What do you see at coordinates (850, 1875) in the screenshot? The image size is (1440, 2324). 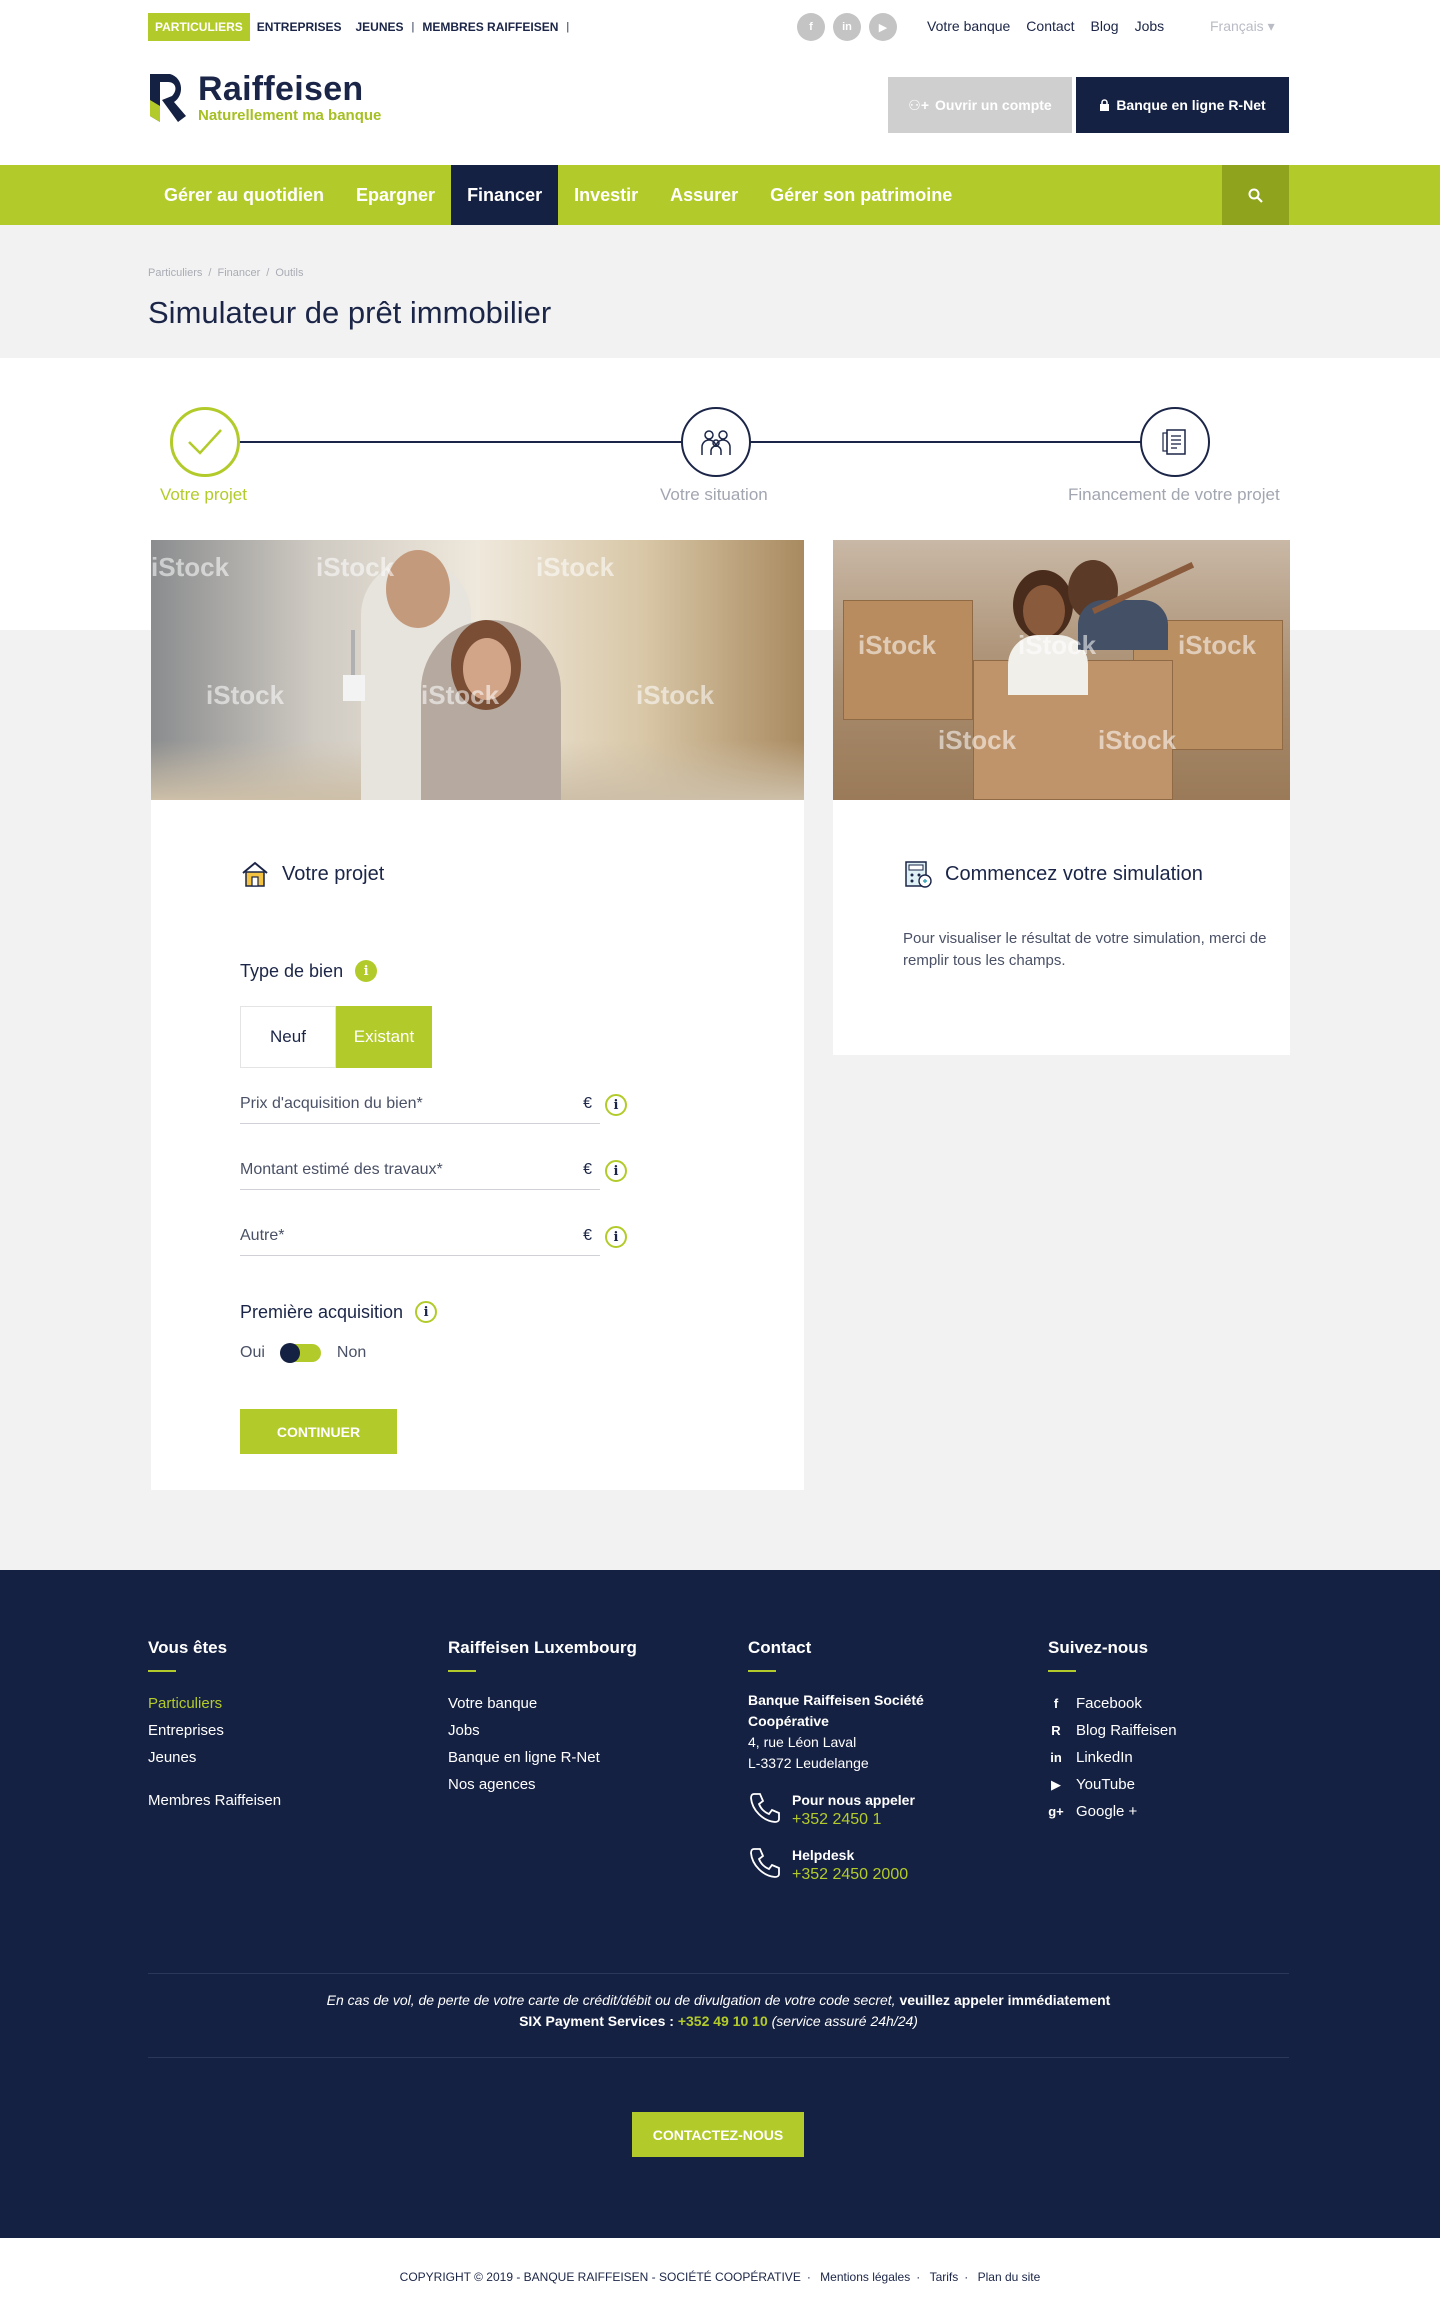 I see `helpdesk-number: +352 2450 2000` at bounding box center [850, 1875].